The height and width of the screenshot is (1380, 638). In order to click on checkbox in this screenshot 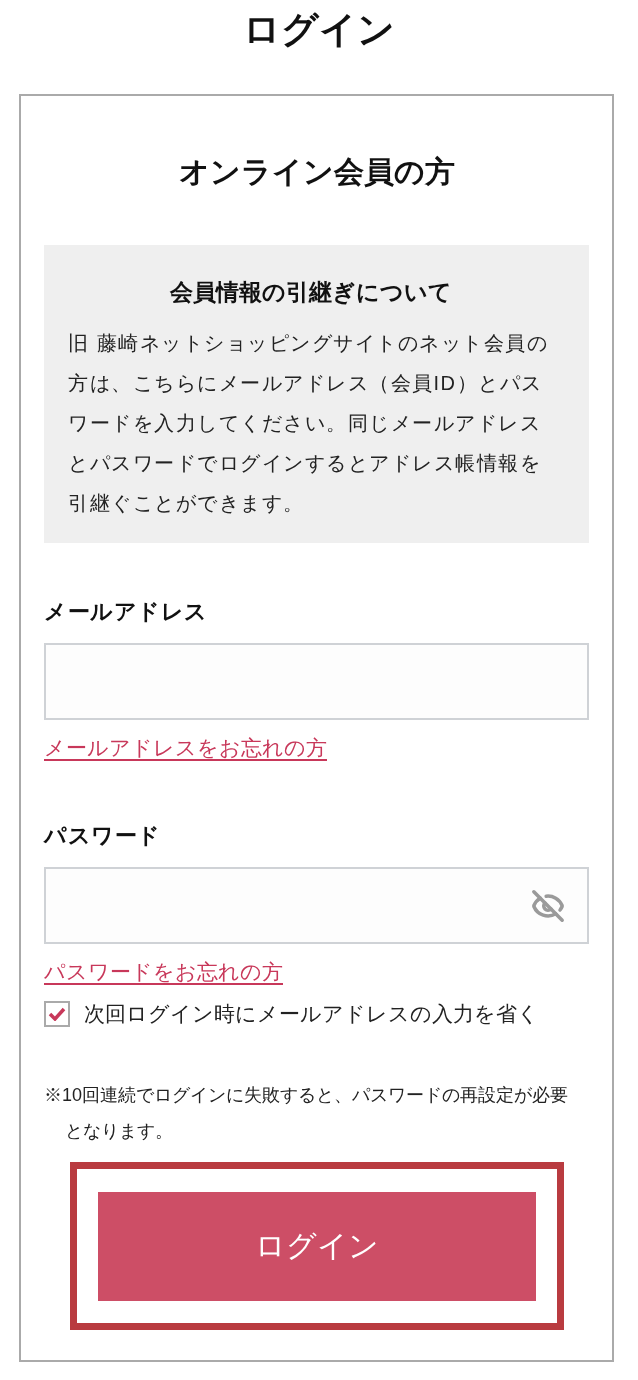, I will do `click(57, 1014)`.